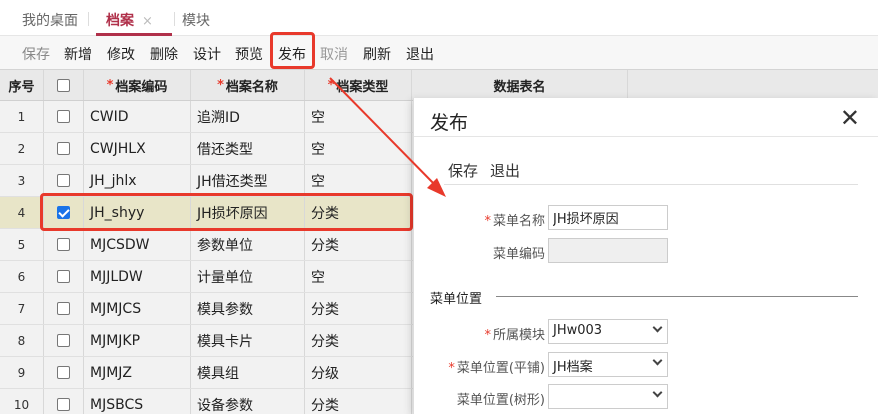 Image resolution: width=878 pixels, height=414 pixels. Describe the element at coordinates (196, 20) in the screenshot. I see `tab-module: 模块` at that location.